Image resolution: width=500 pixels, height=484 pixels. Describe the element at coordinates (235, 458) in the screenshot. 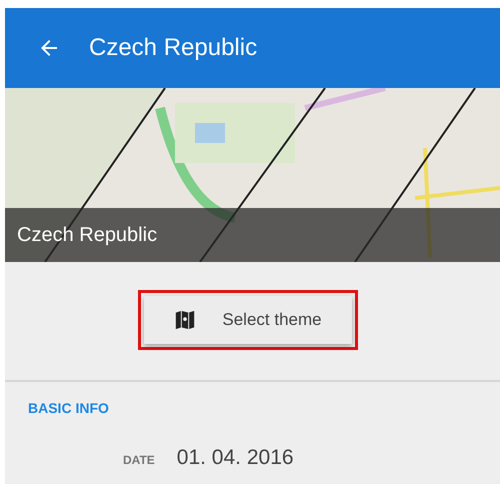

I see `field-value: 01. 04. 2016` at that location.